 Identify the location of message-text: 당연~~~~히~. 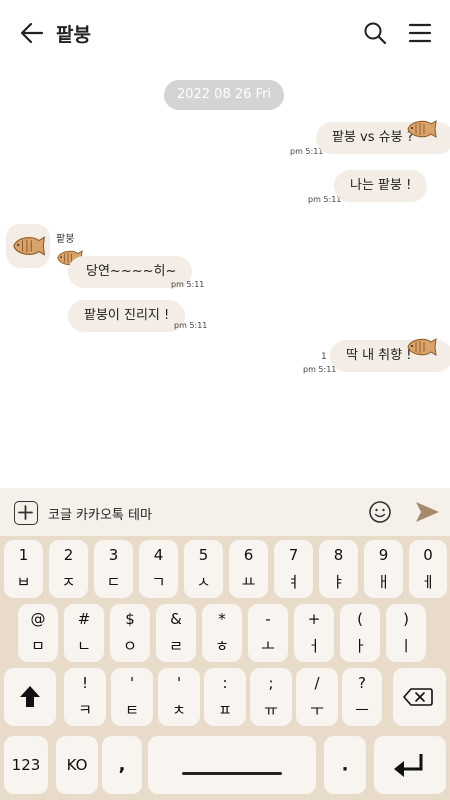
(131, 271).